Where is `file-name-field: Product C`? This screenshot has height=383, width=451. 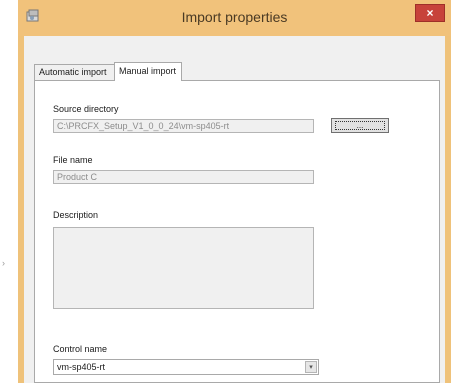 file-name-field: Product C is located at coordinates (183, 177).